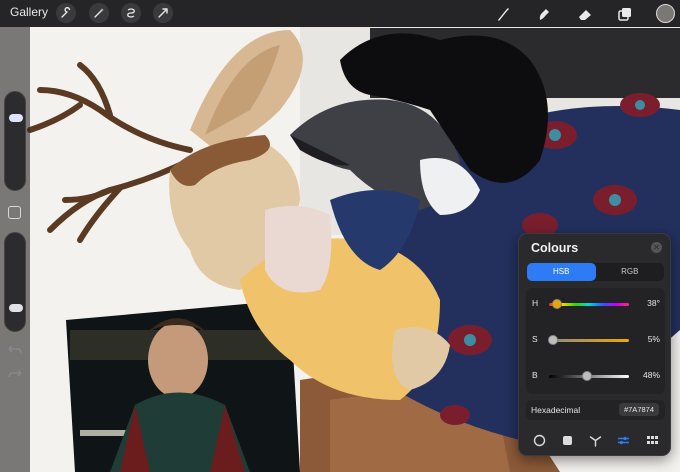 This screenshot has height=472, width=680. I want to click on value-icon, so click(624, 440).